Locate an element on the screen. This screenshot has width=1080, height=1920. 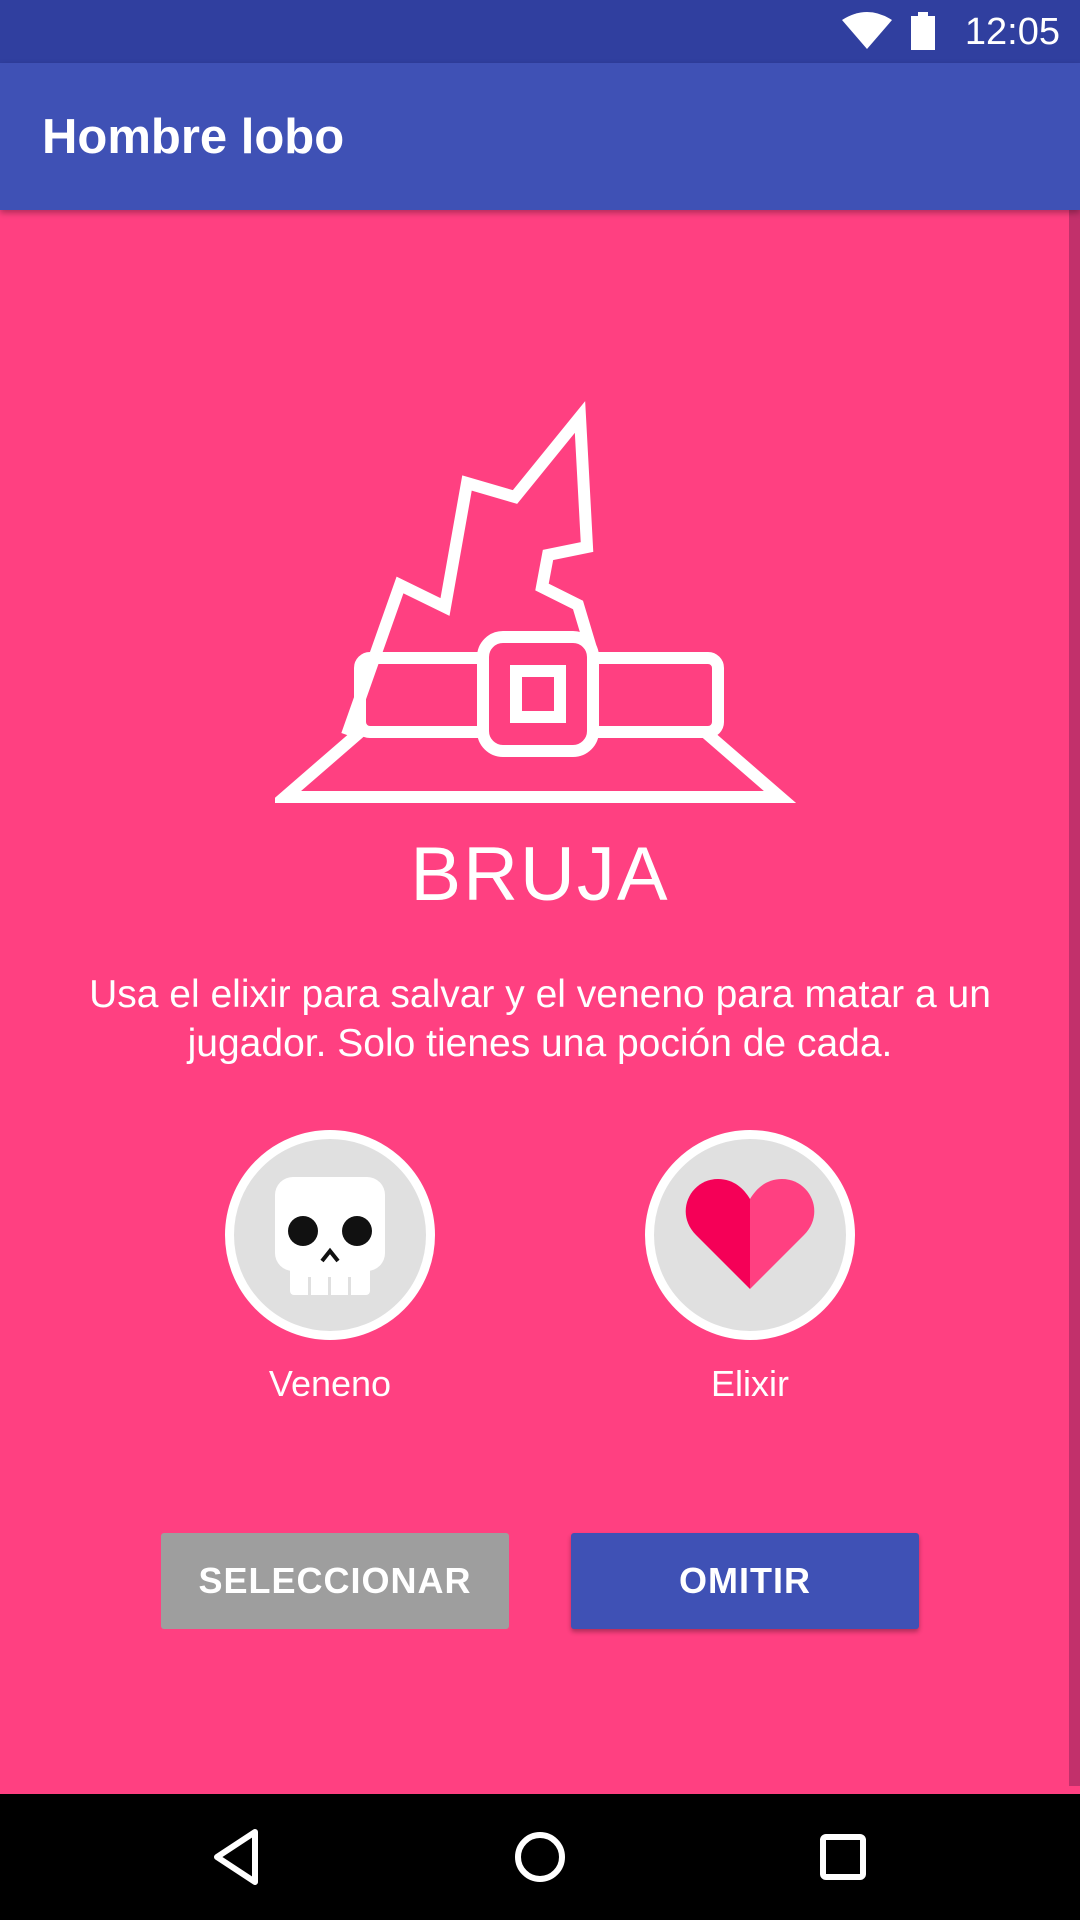
select-button: SELECCIONAR is located at coordinates (335, 1581).